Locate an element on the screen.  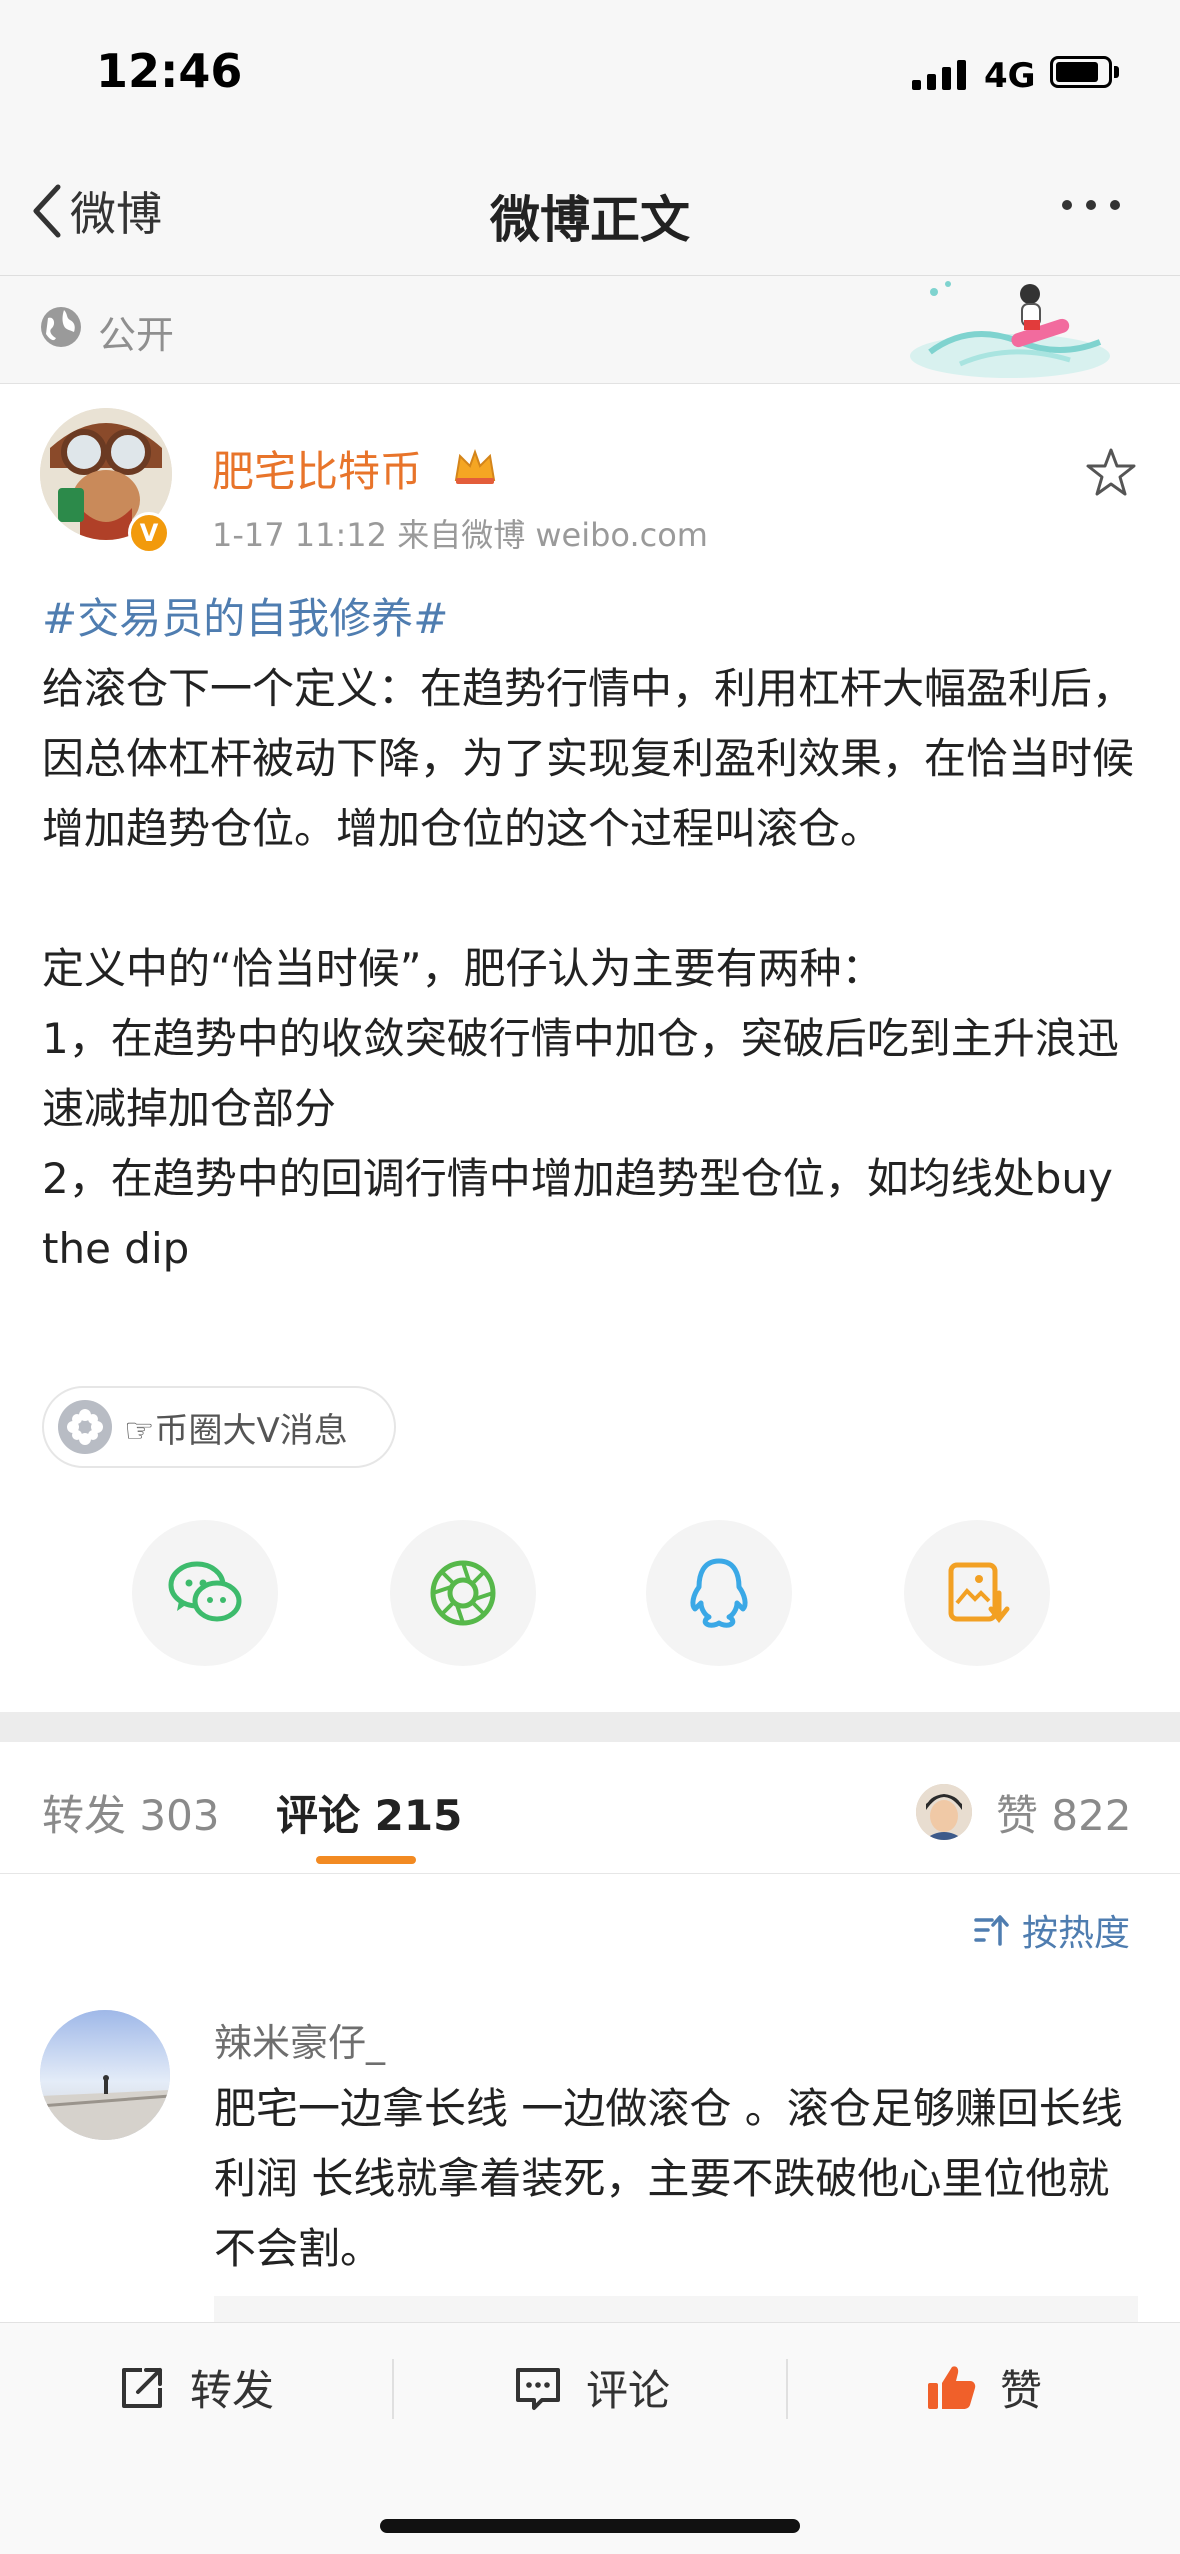
interaction-tabs: 转发 303 评论 215 赞 822 is located at coordinates (590, 1808).